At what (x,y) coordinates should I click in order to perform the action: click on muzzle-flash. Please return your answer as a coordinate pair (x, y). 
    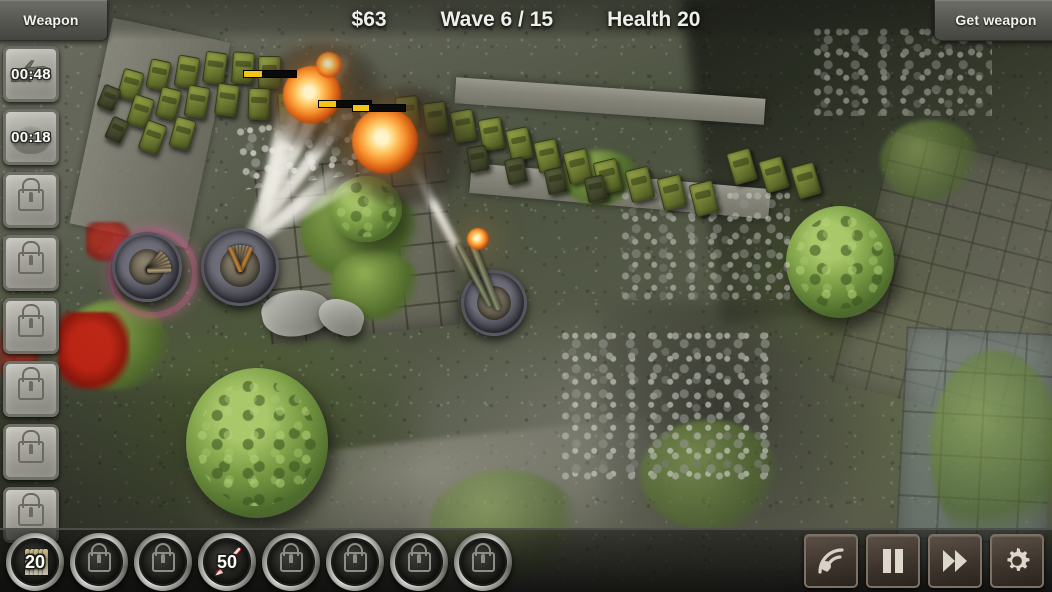
    Looking at the image, I should click on (478, 239).